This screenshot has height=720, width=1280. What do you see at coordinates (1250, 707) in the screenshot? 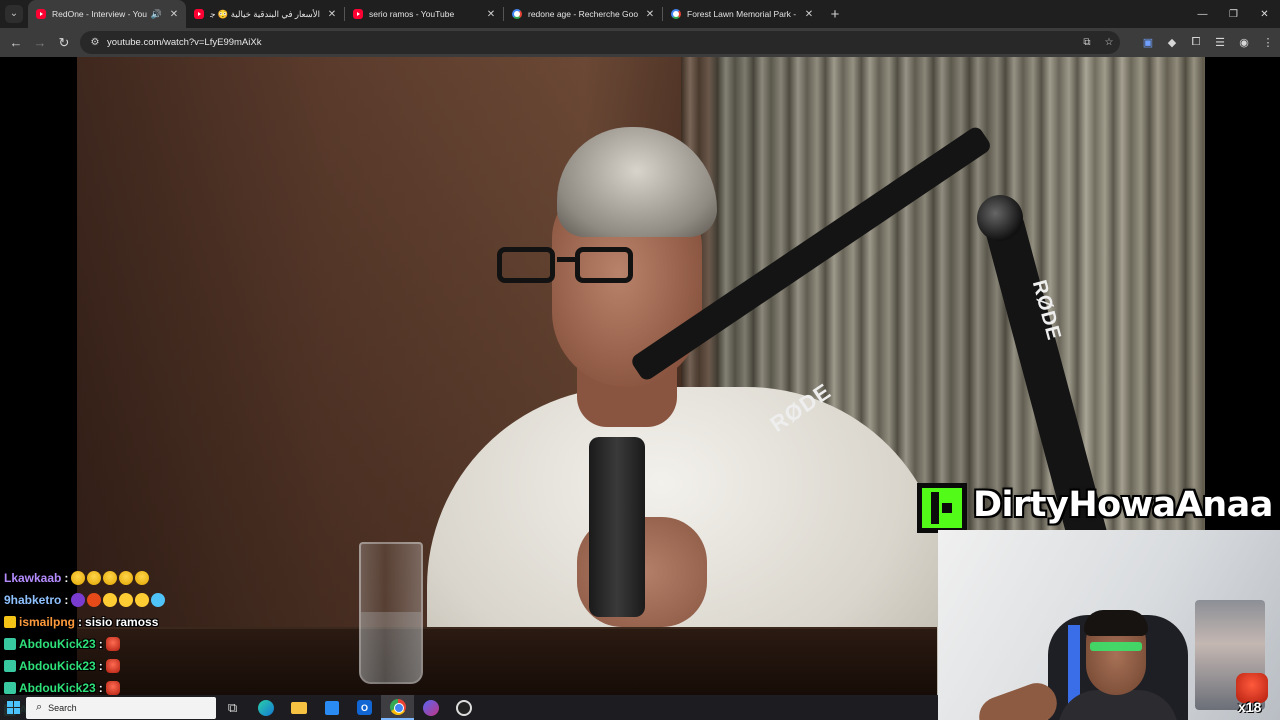
I see `sub-multiplier: x18` at bounding box center [1250, 707].